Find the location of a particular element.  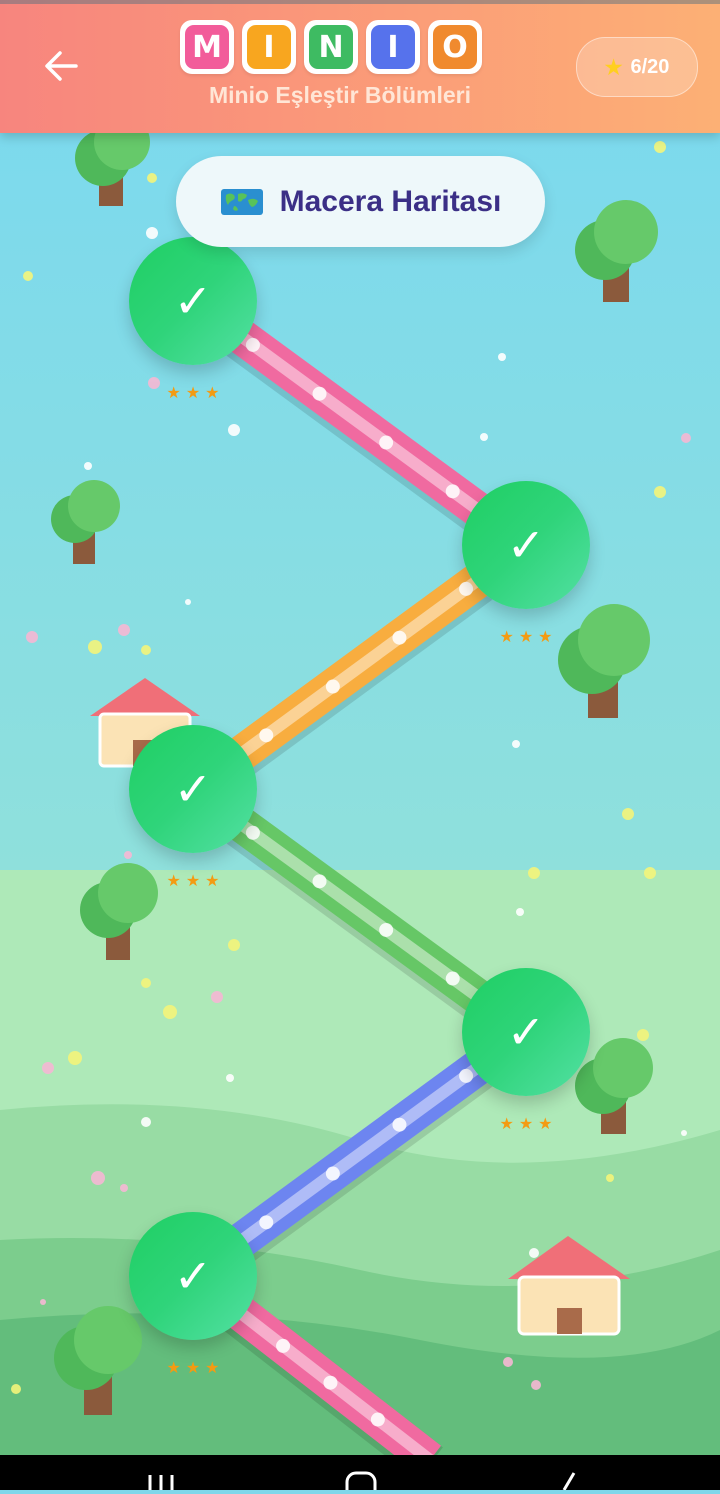

home-button is located at coordinates (360, 1479).